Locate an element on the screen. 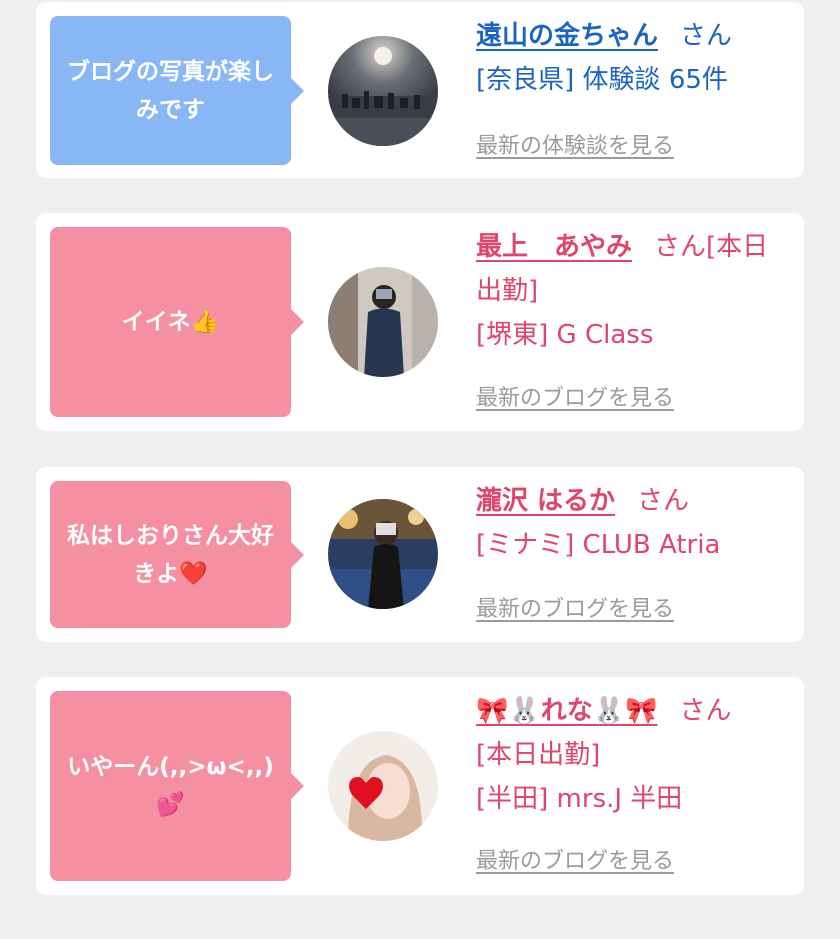 This screenshot has height=939, width=840. night-city-photo-icon is located at coordinates (383, 91).